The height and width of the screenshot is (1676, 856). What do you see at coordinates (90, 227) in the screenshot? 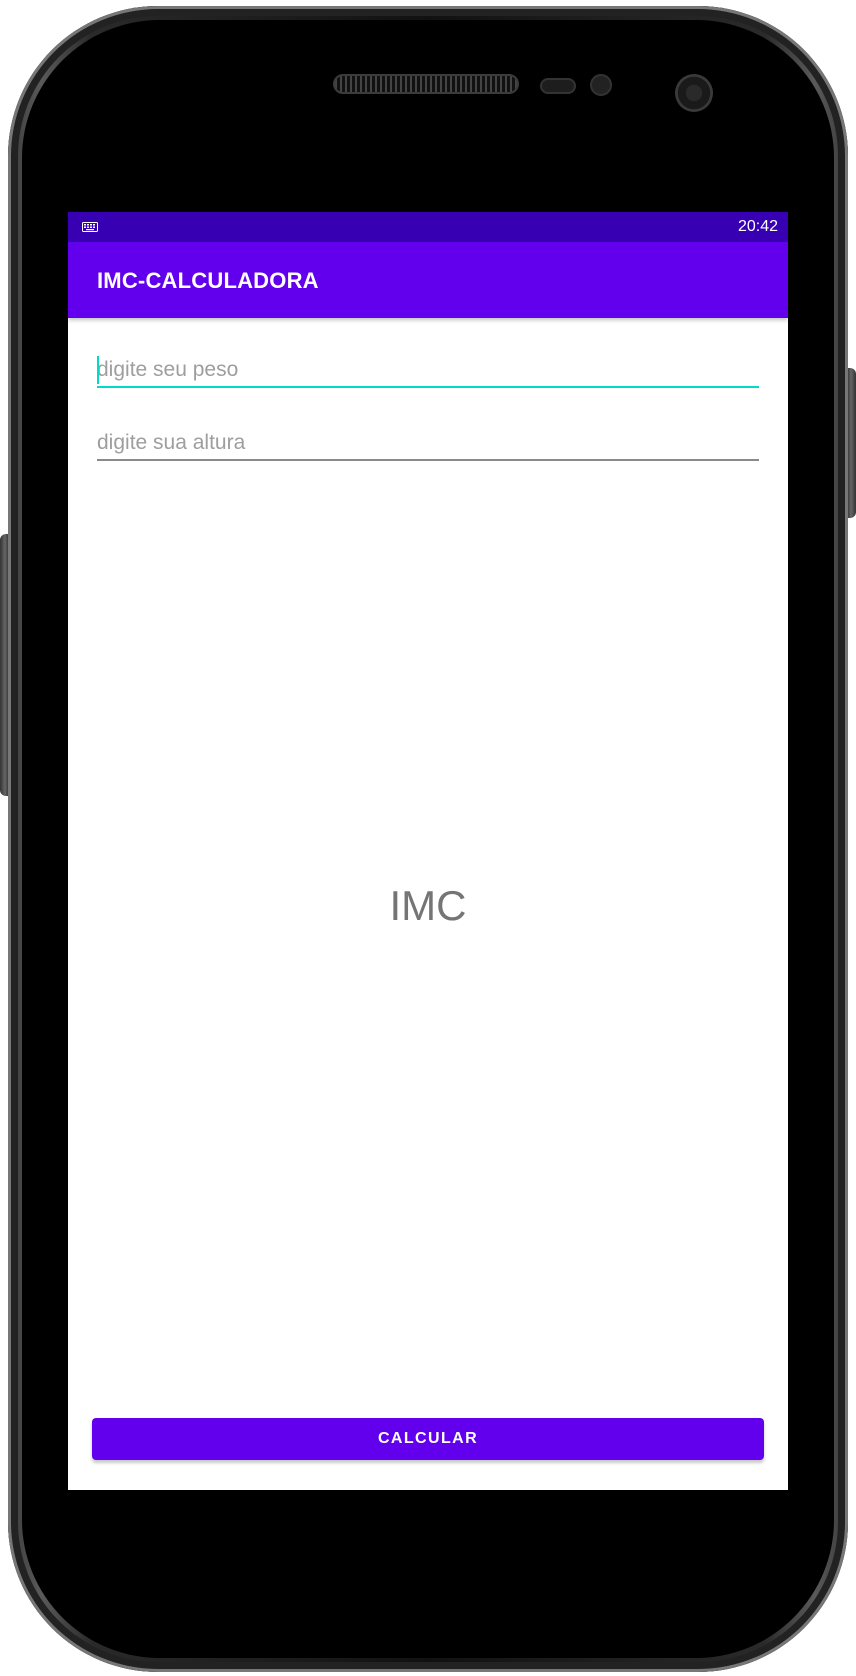
I see `keyboard-icon` at bounding box center [90, 227].